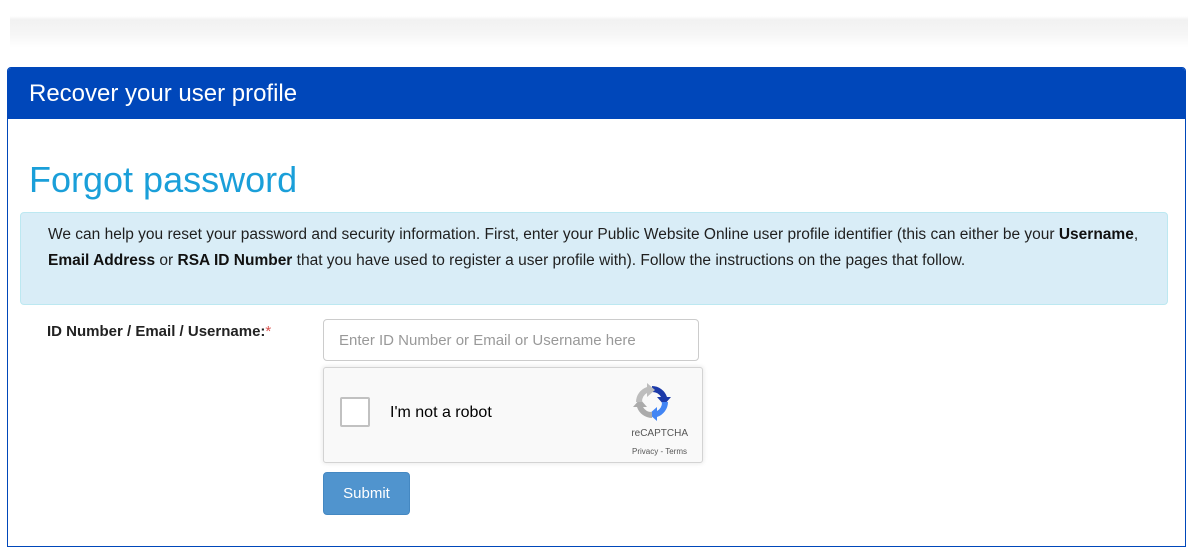  I want to click on page-title: Forgot password, so click(163, 179).